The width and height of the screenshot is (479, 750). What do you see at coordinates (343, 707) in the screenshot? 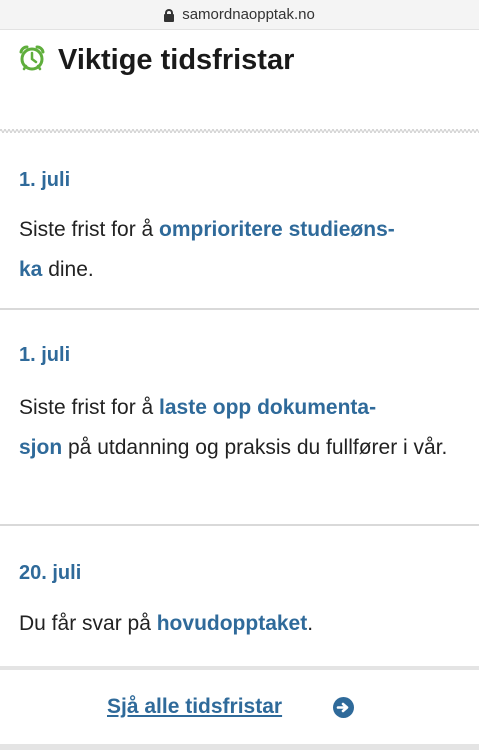
I see `arrow-right-circle-icon` at bounding box center [343, 707].